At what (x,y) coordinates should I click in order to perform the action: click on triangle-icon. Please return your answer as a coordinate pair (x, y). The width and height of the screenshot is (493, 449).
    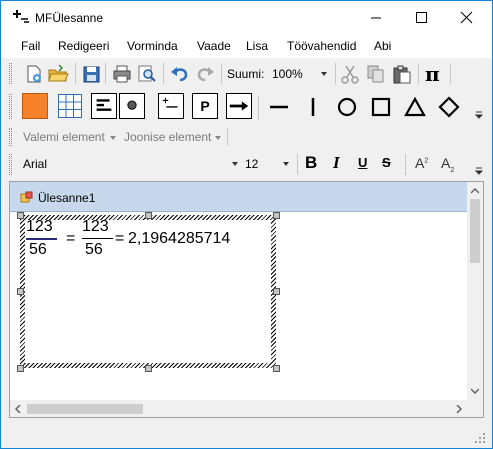
    Looking at the image, I should click on (415, 107).